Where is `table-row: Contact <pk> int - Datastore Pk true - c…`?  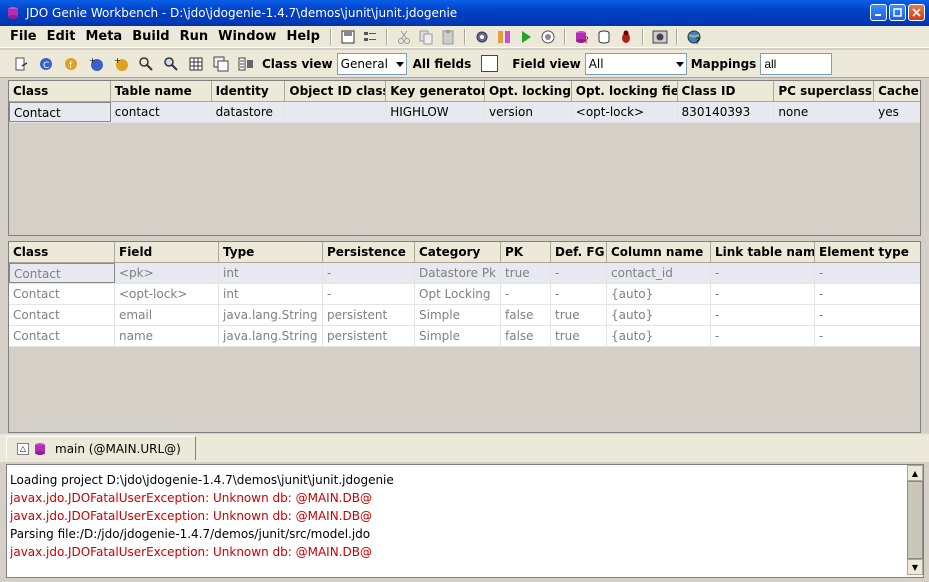 table-row: Contact <pk> int - Datastore Pk true - c… is located at coordinates (464, 273).